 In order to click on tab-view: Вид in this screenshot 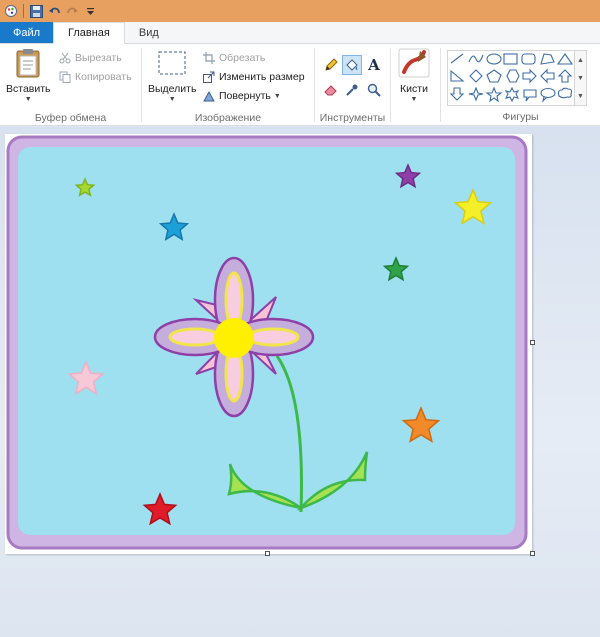, I will do `click(149, 32)`.